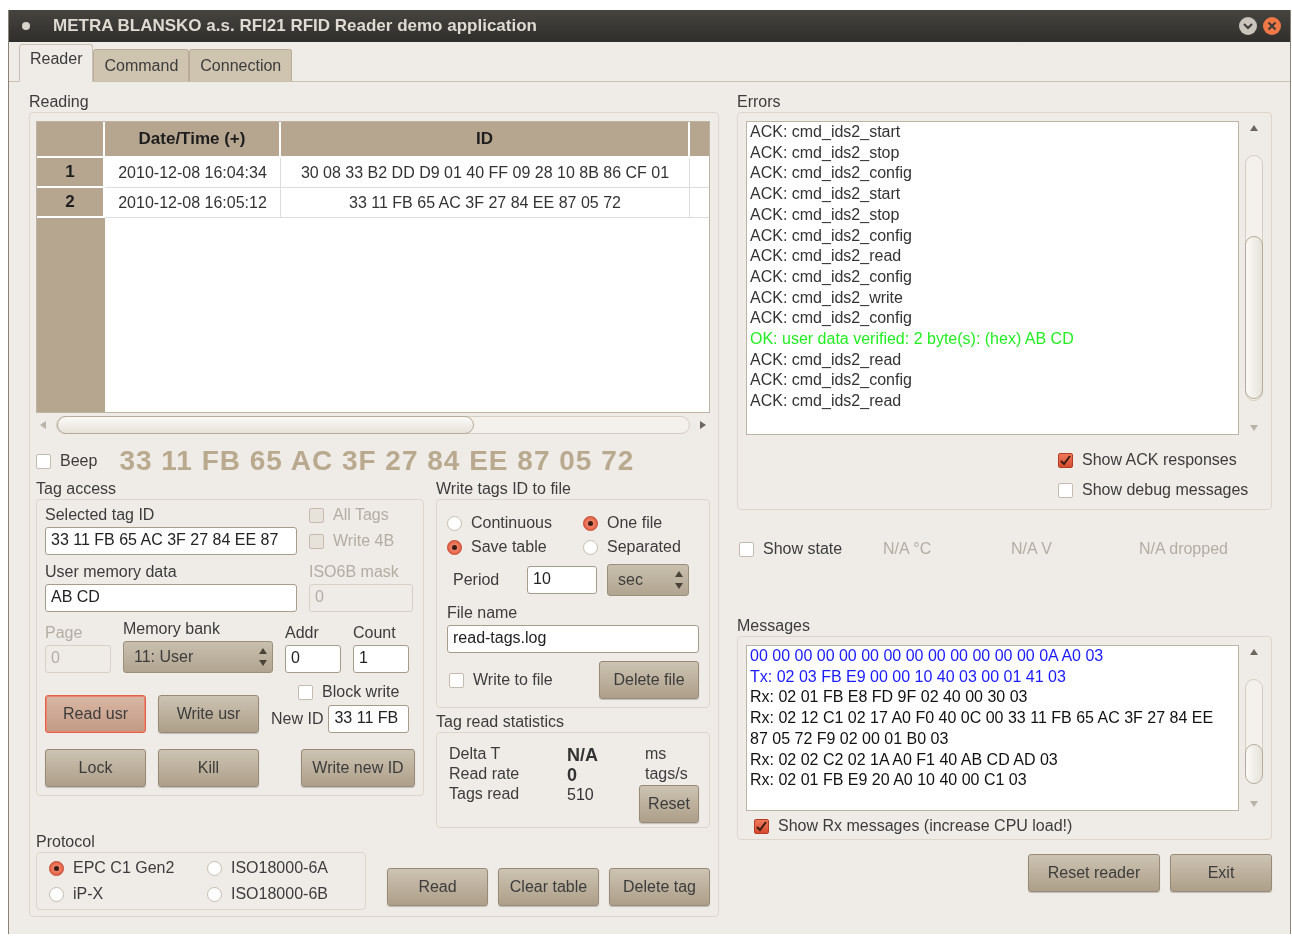 The height and width of the screenshot is (936, 1292). I want to click on input-field: 33 11 FB 65 AC 3F 27 84 EE 87, so click(171, 541).